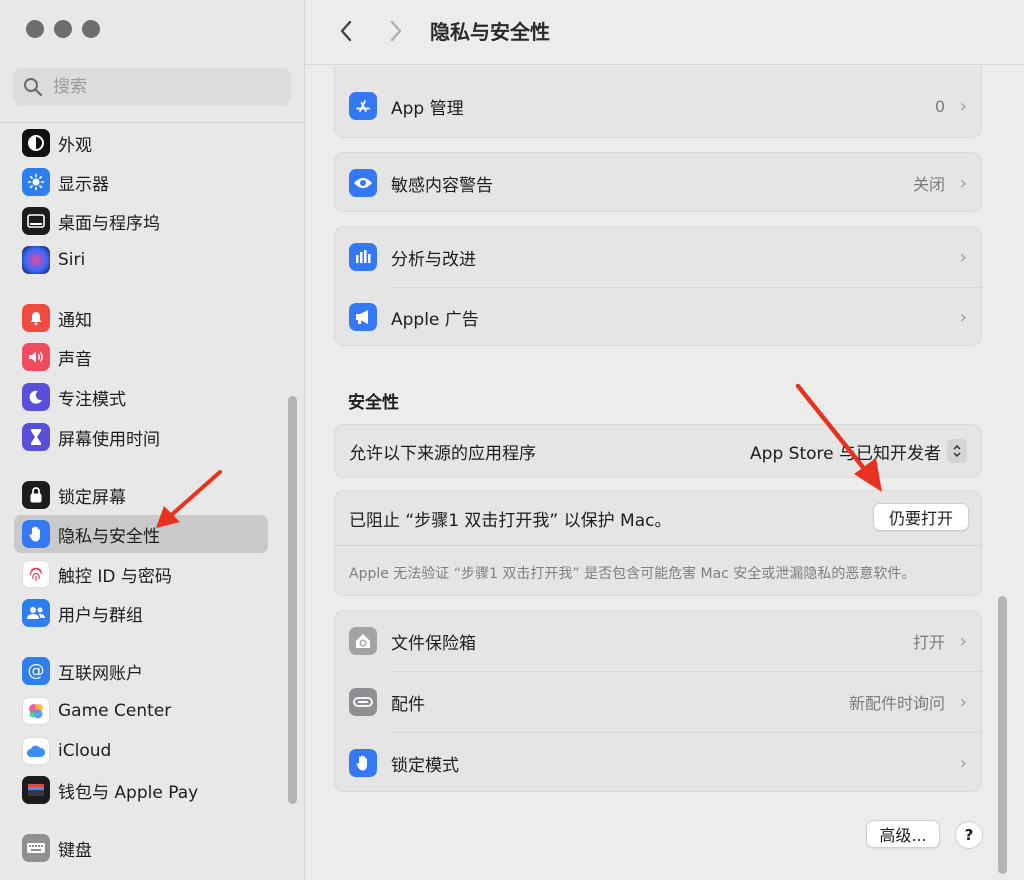  I want to click on sidebar-scrollbar, so click(292, 600).